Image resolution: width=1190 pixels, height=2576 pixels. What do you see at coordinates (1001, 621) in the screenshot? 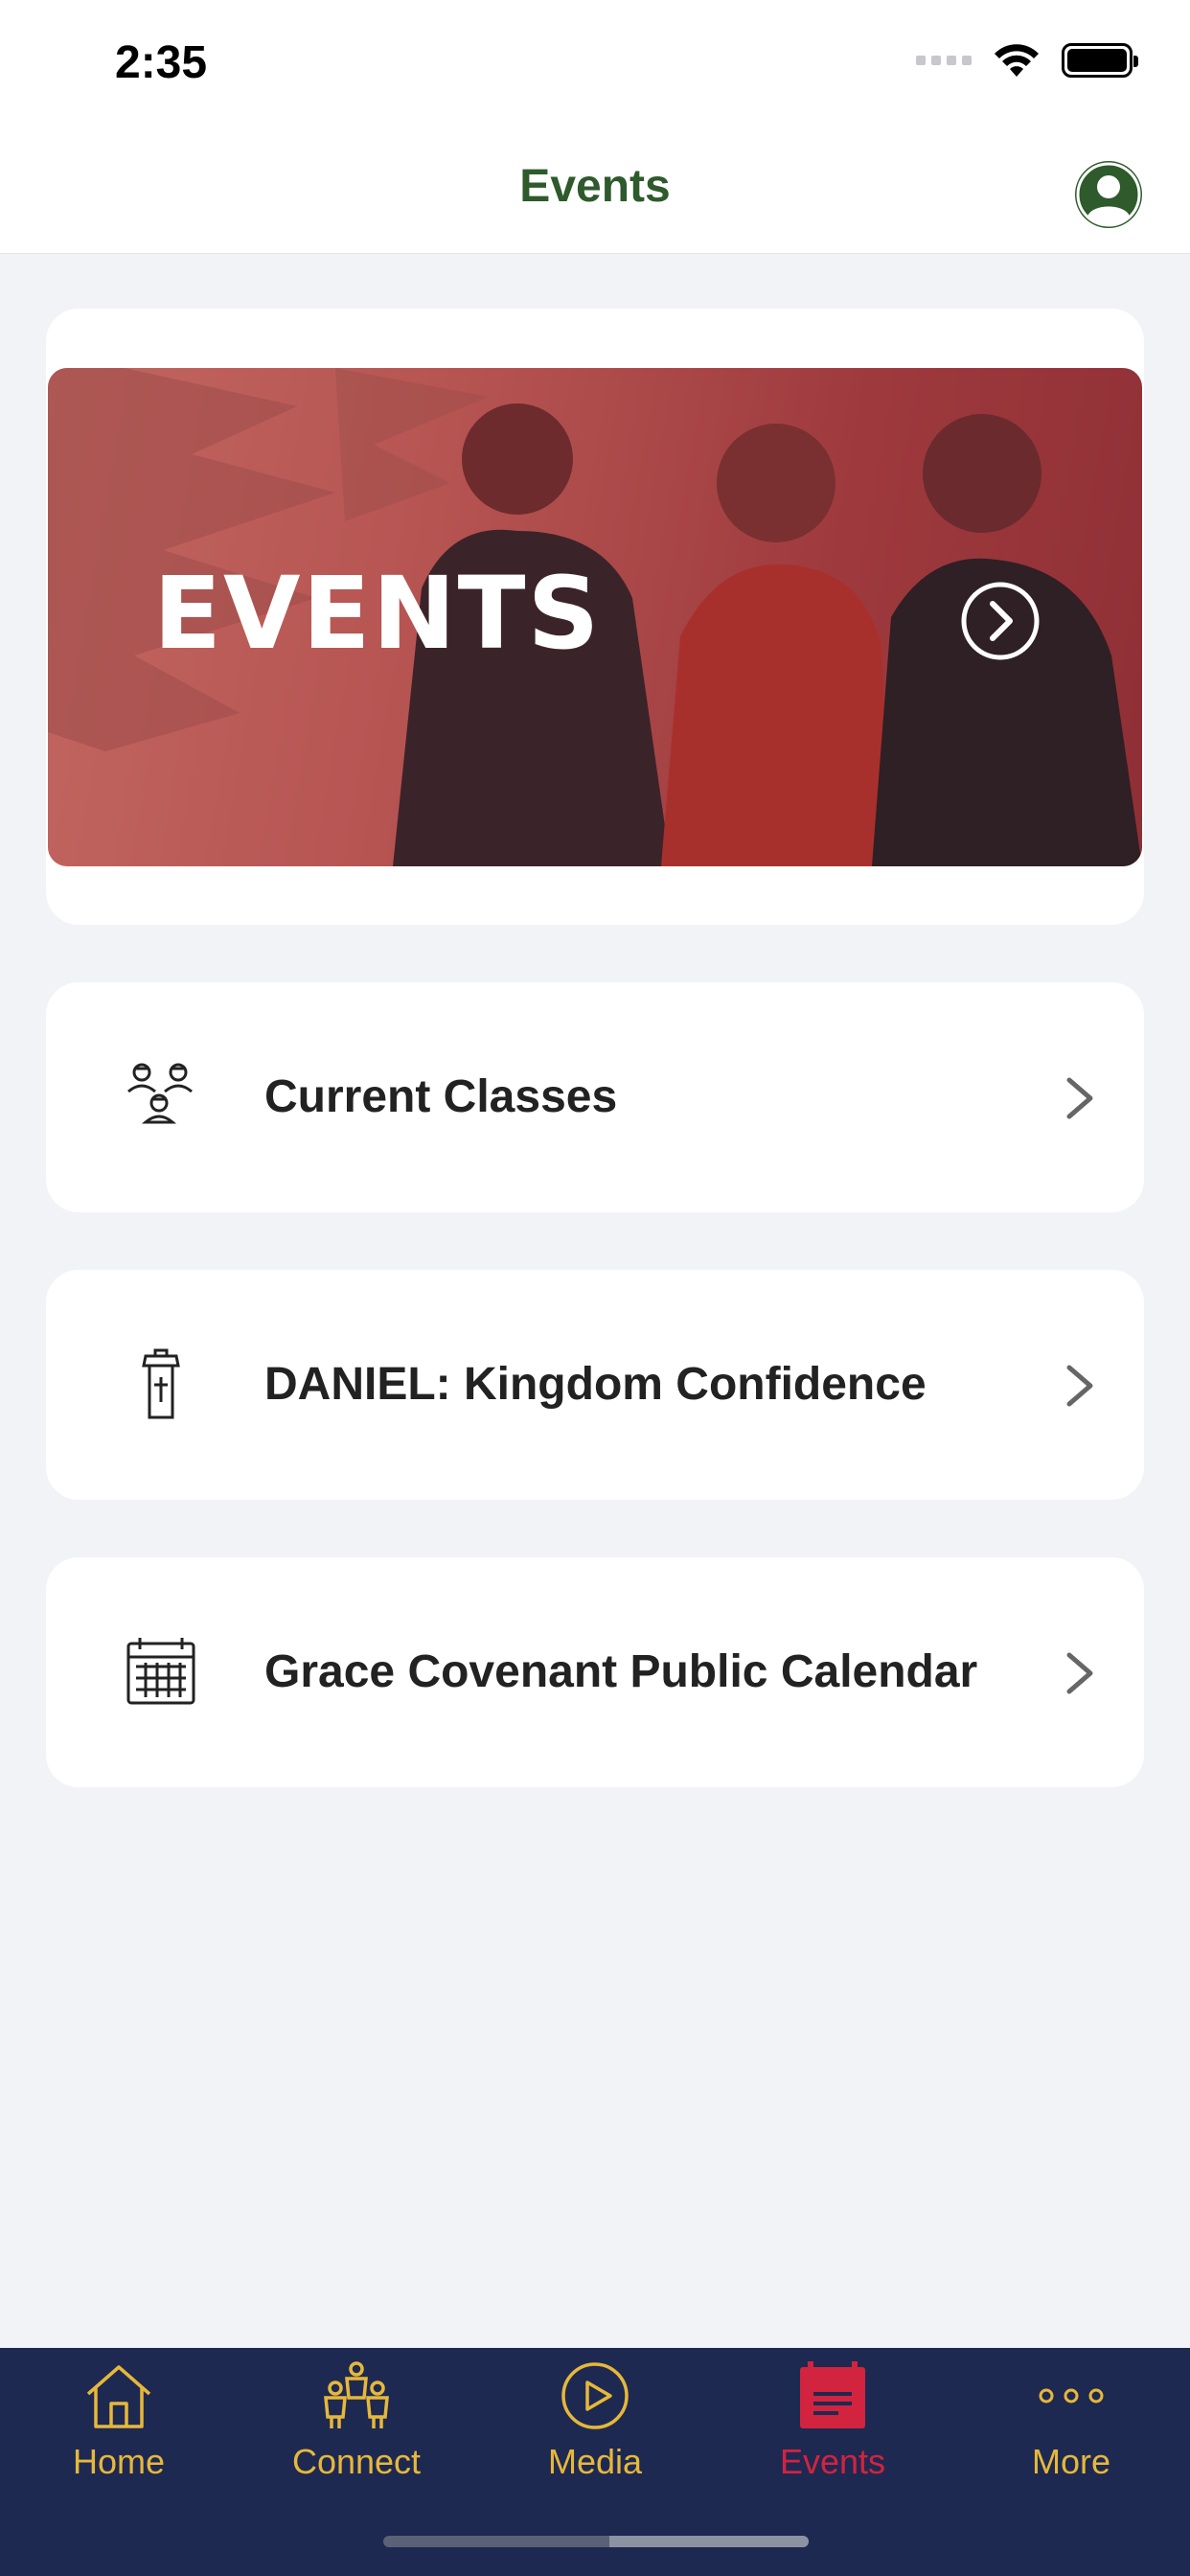
I see `arrow-circle-right-icon` at bounding box center [1001, 621].